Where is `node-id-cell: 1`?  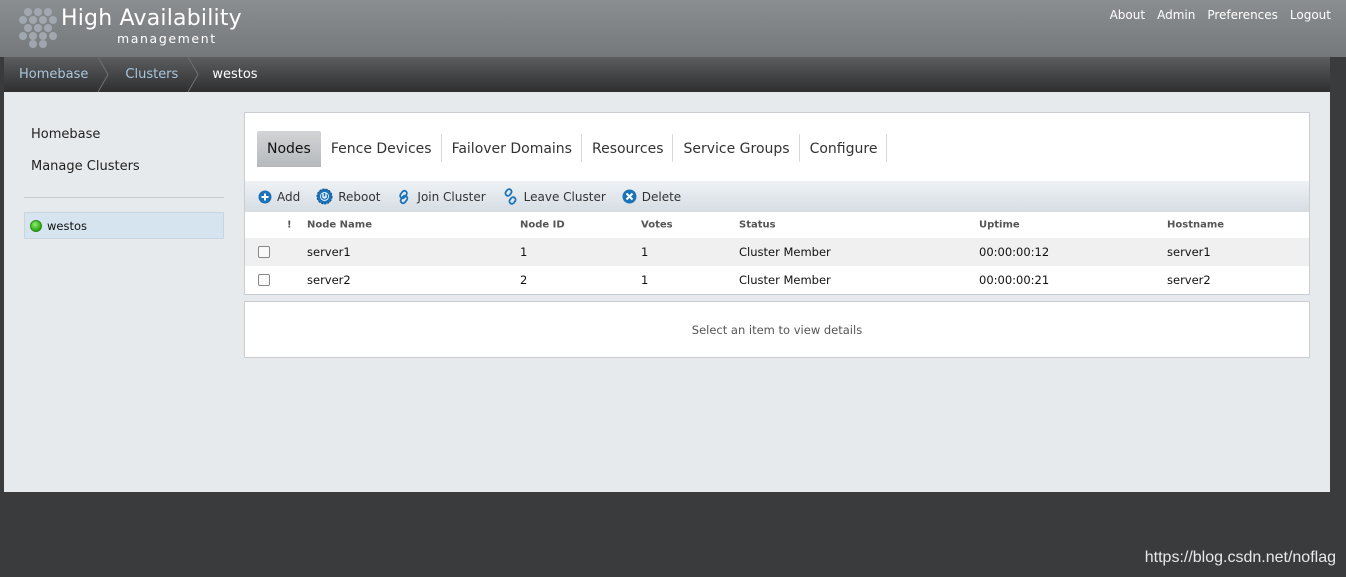
node-id-cell: 1 is located at coordinates (524, 252).